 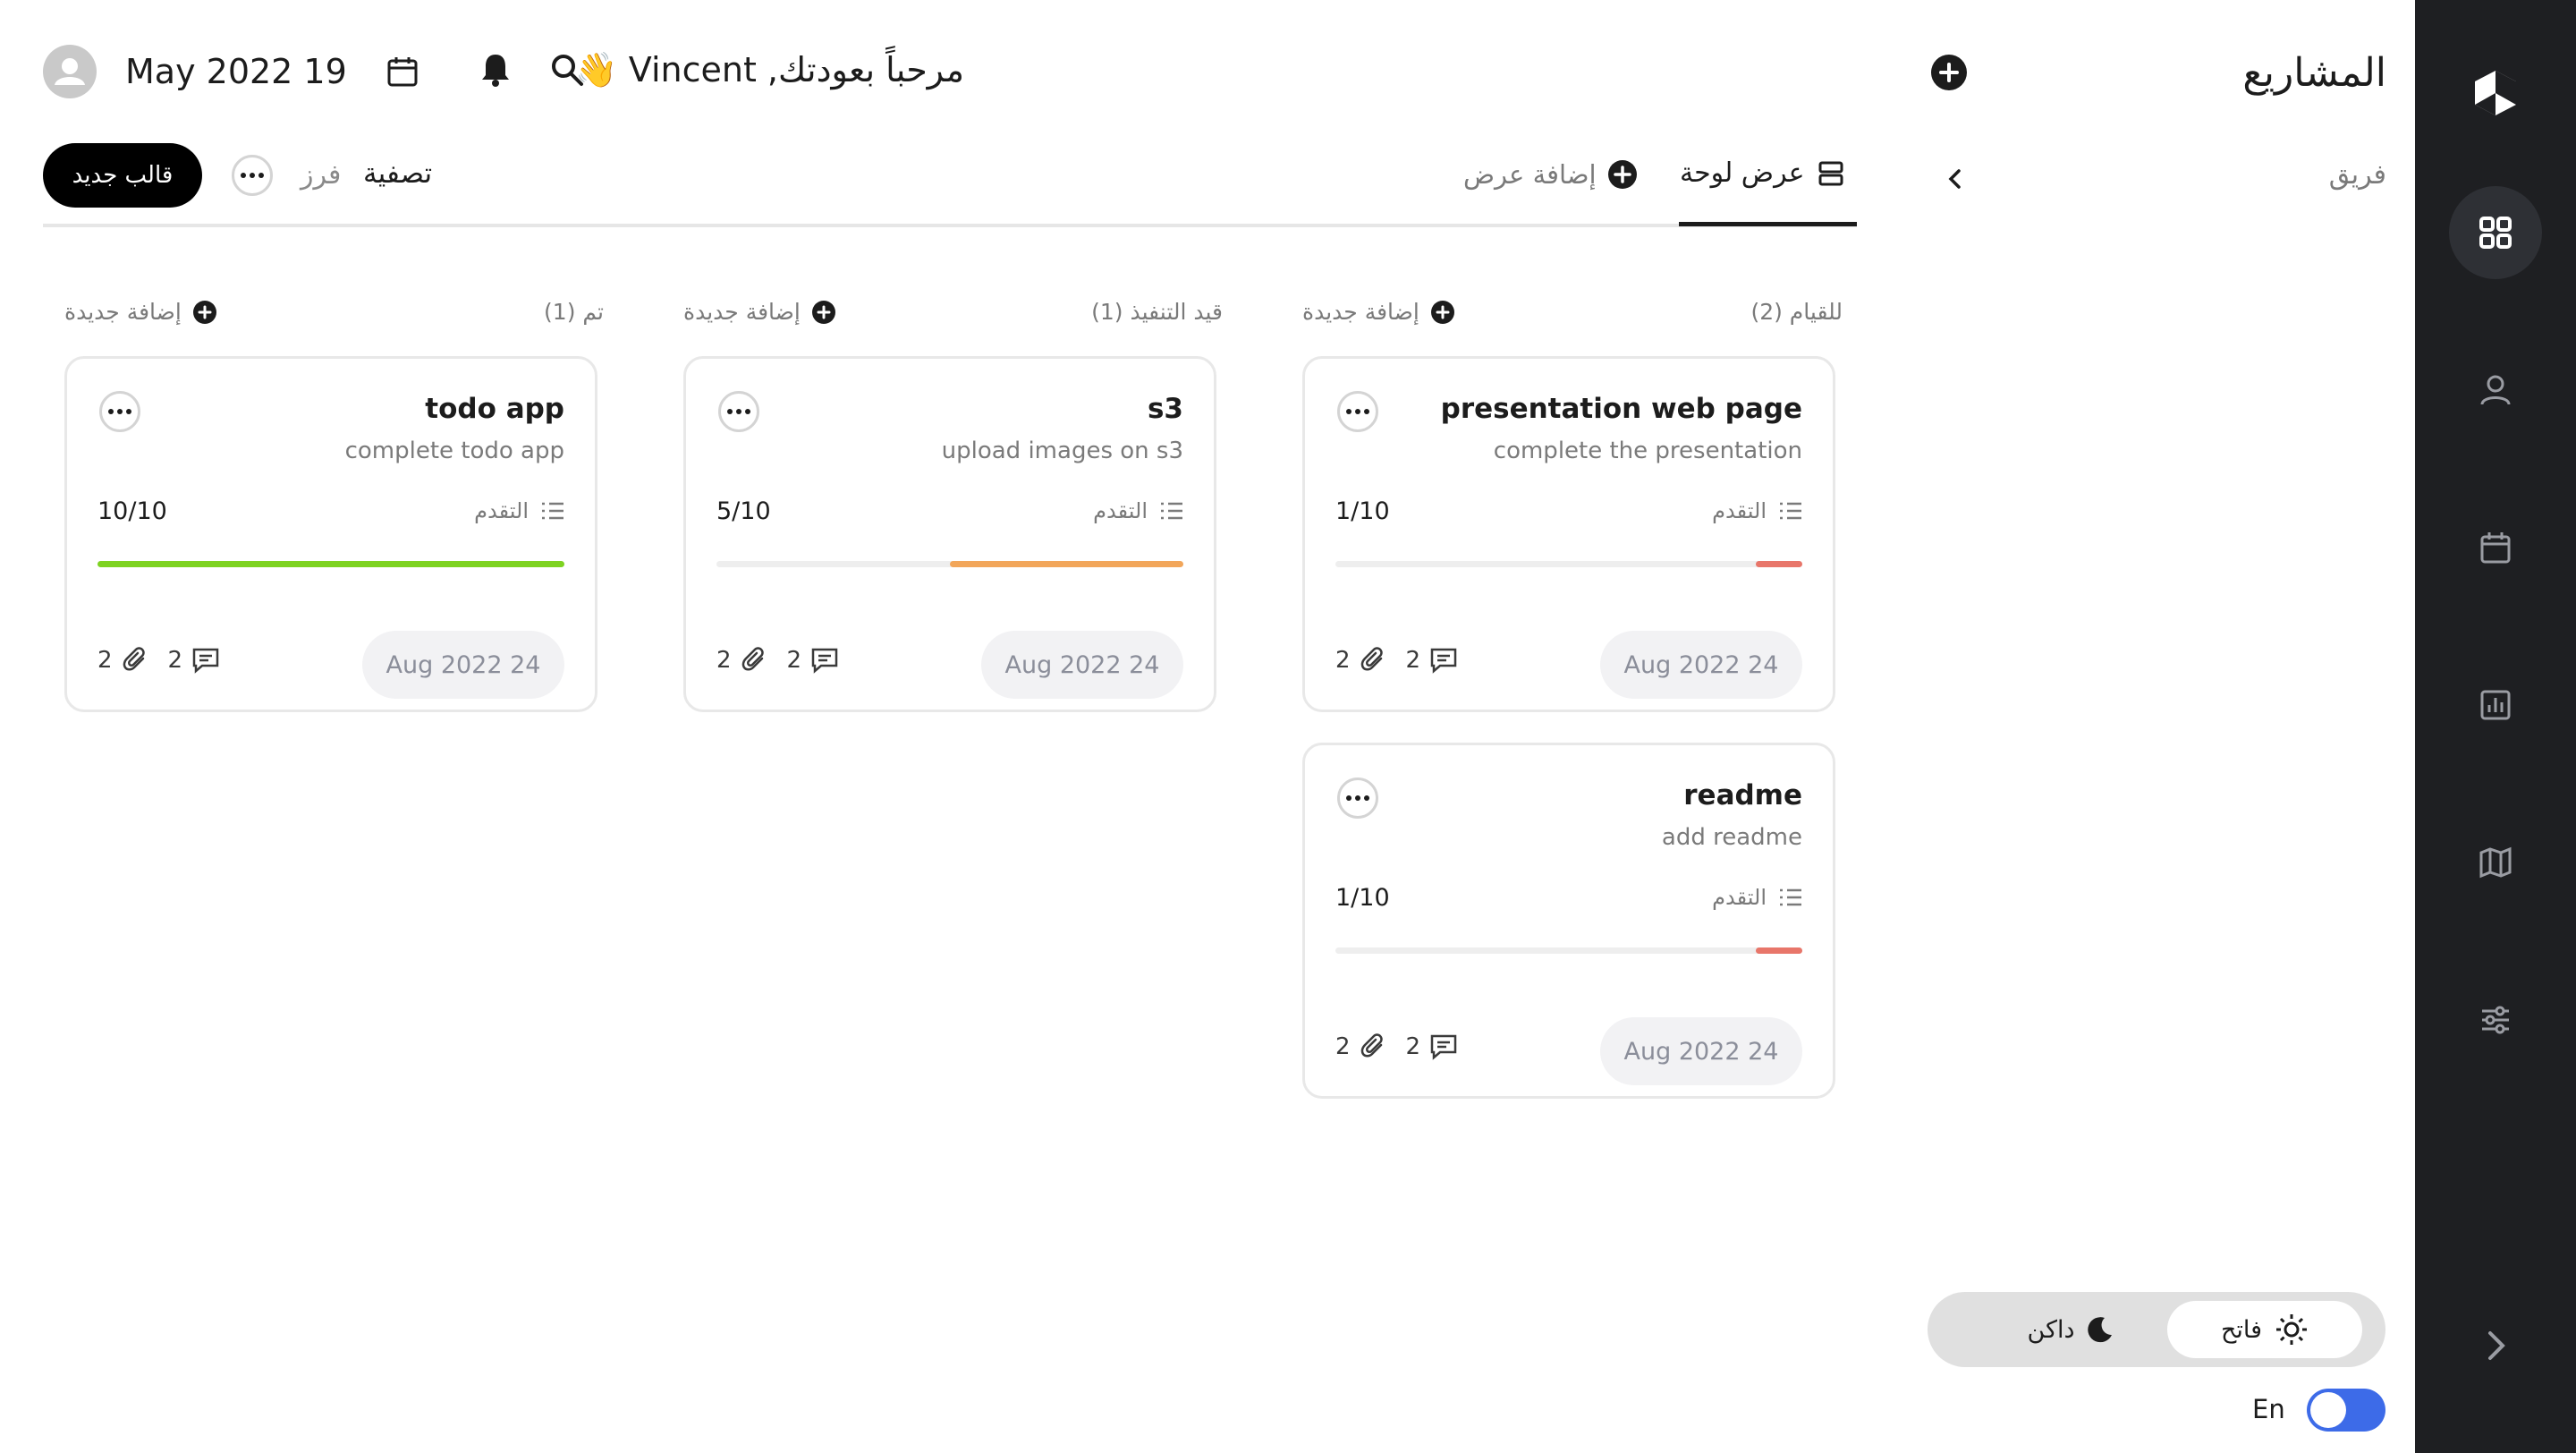 I want to click on sidebar-item-team: فريق, so click(x=2357, y=175).